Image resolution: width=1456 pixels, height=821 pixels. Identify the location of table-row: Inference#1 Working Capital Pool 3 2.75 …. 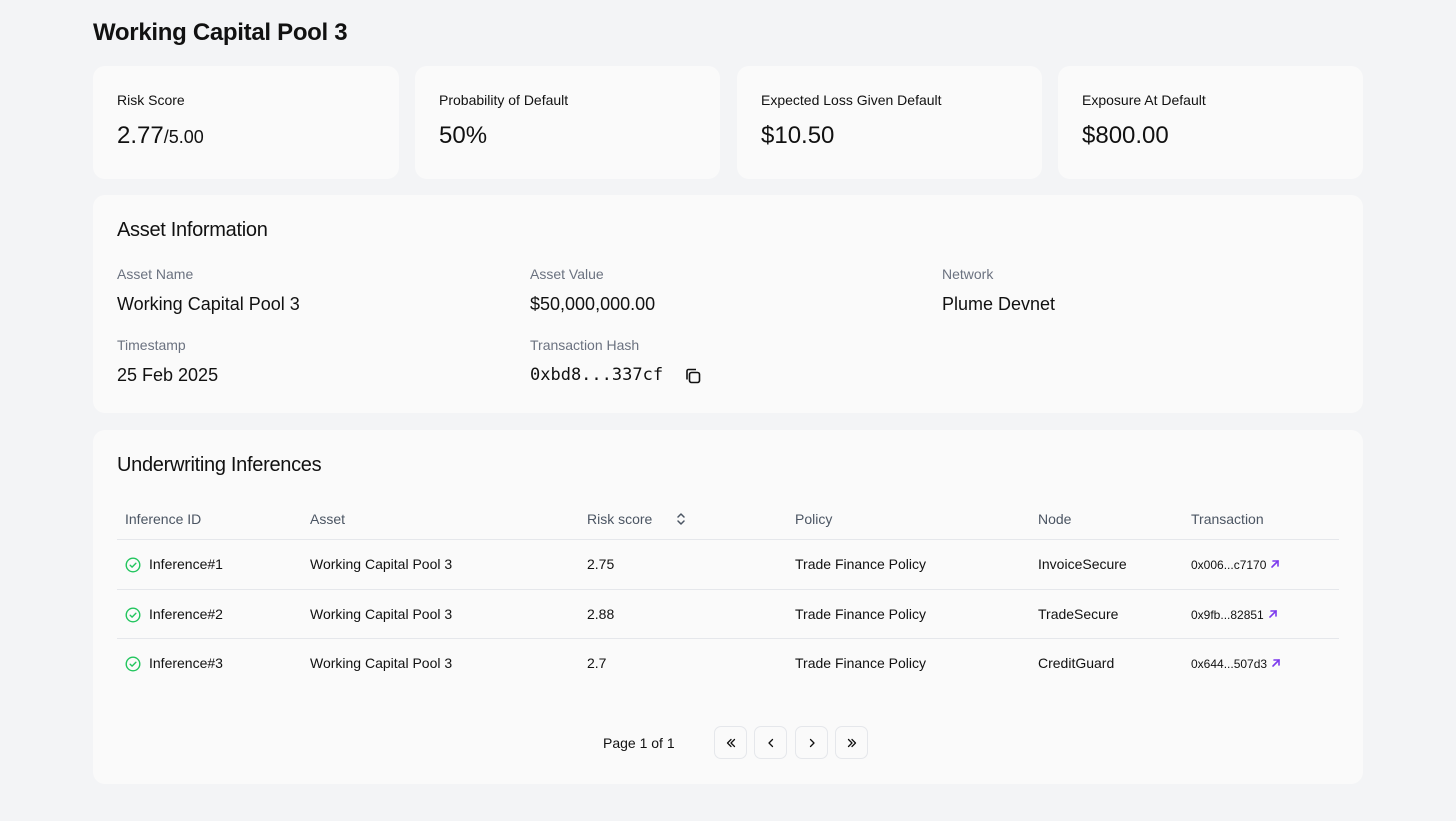
(728, 565).